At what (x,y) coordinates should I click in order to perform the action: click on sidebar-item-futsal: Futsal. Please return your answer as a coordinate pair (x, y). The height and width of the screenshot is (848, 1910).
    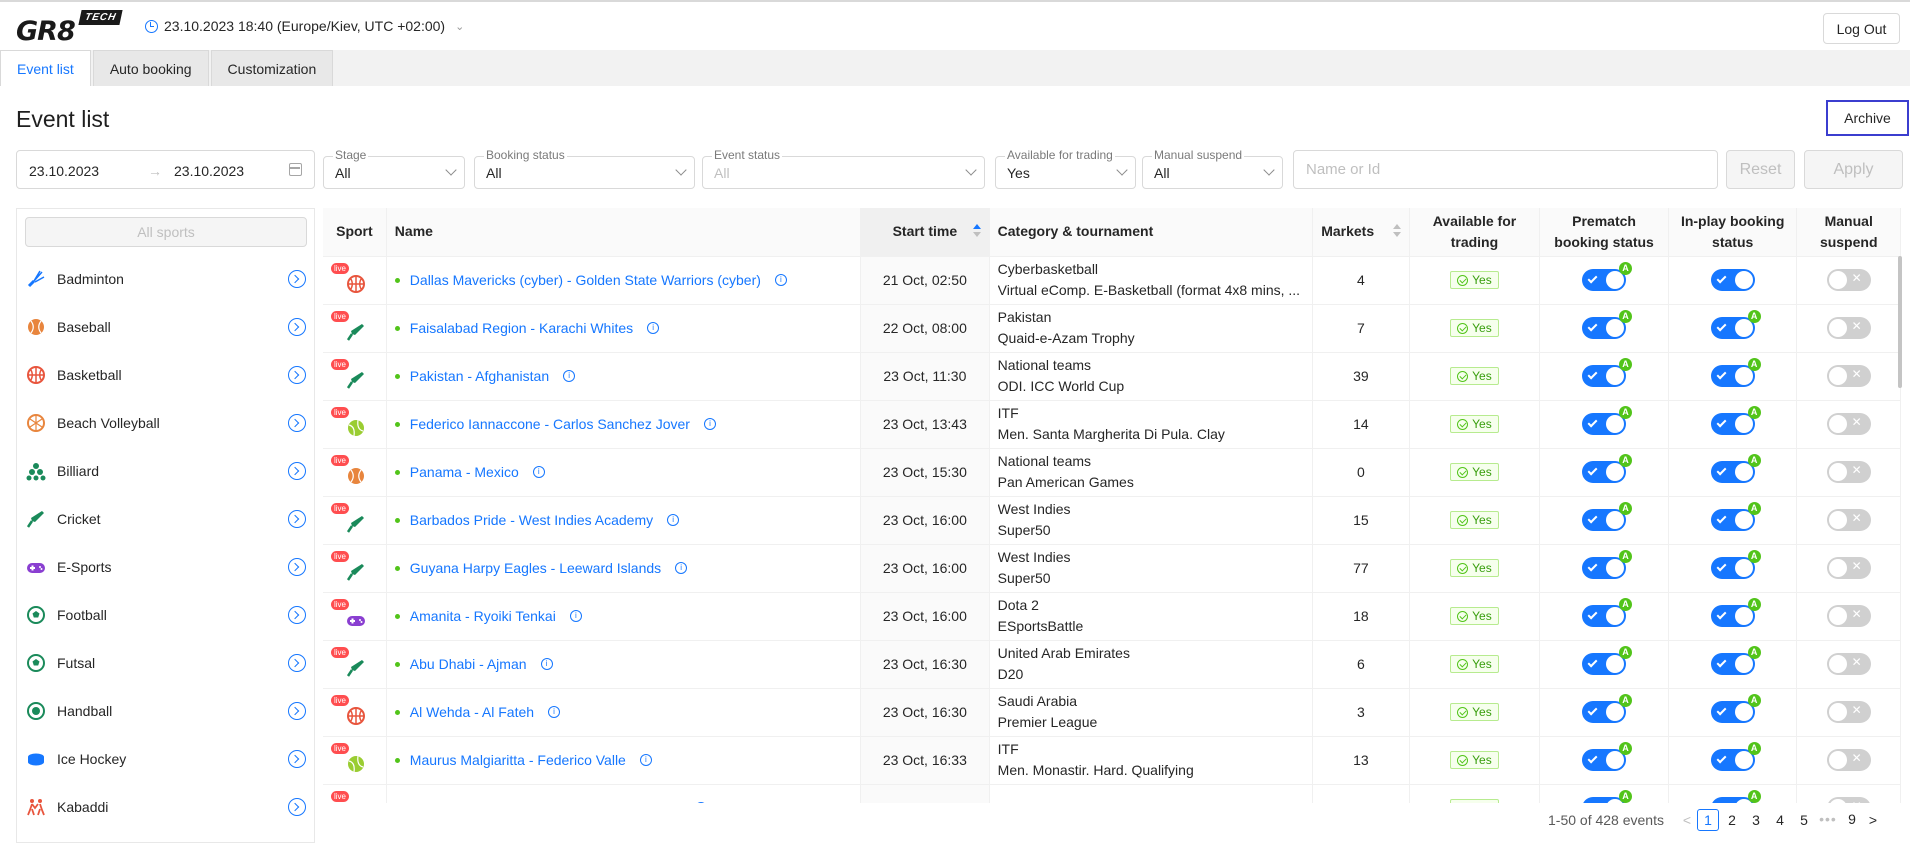
    Looking at the image, I should click on (165, 663).